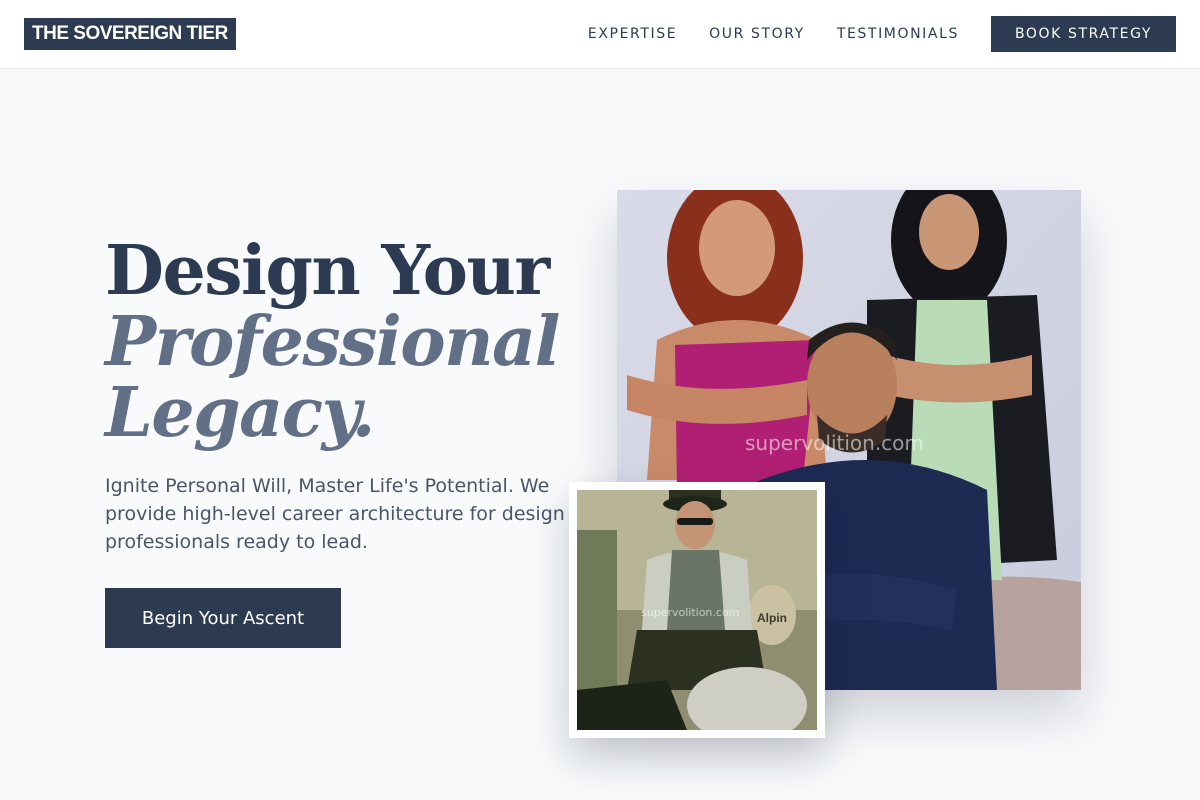 The height and width of the screenshot is (800, 1200). Describe the element at coordinates (898, 34) in the screenshot. I see `nav-link-testimonials: TESTIMONIALS` at that location.